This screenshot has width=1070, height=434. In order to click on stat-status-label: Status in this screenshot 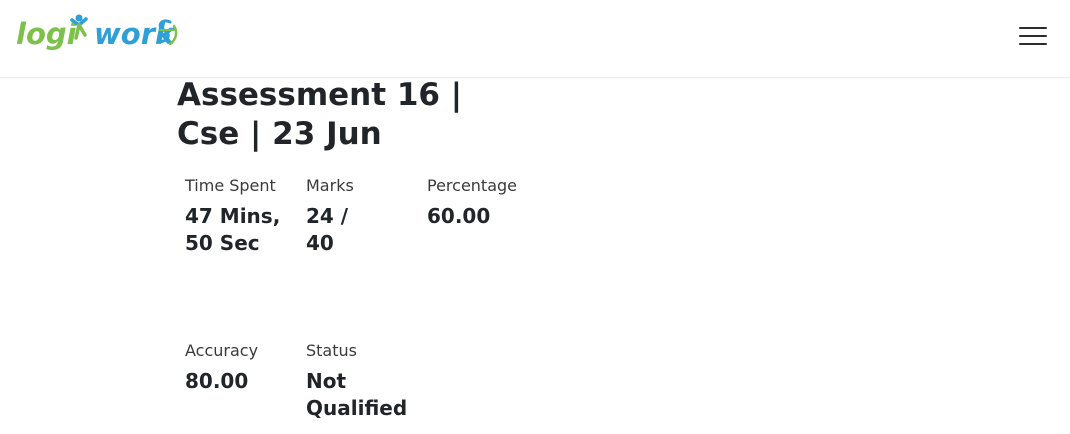, I will do `click(331, 350)`.